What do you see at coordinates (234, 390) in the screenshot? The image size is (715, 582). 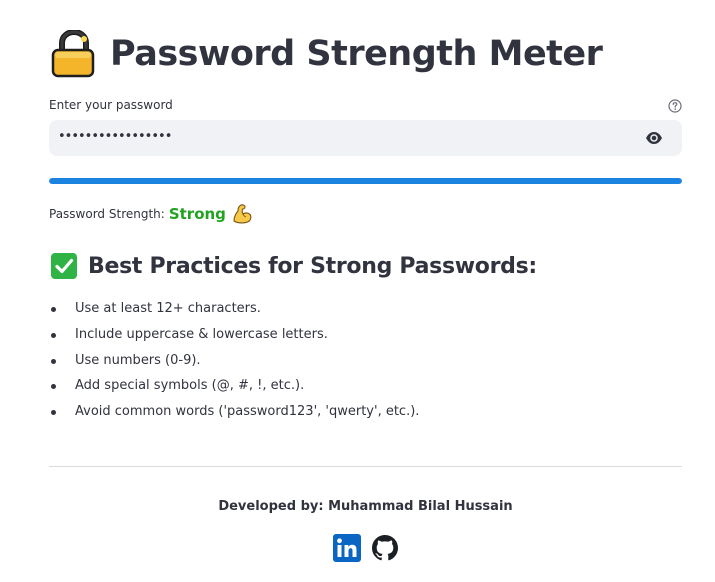 I see `list-item: Add special symbols (@, #, !, etc.).` at bounding box center [234, 390].